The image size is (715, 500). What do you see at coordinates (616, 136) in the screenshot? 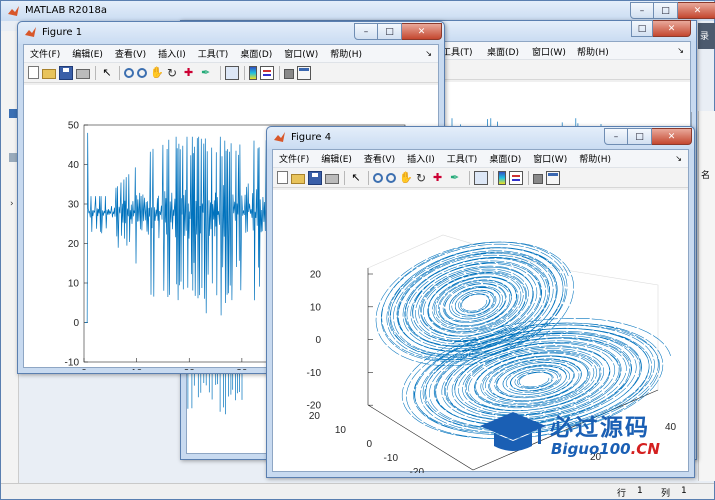
I see `figure4-minimize-button: –` at bounding box center [616, 136].